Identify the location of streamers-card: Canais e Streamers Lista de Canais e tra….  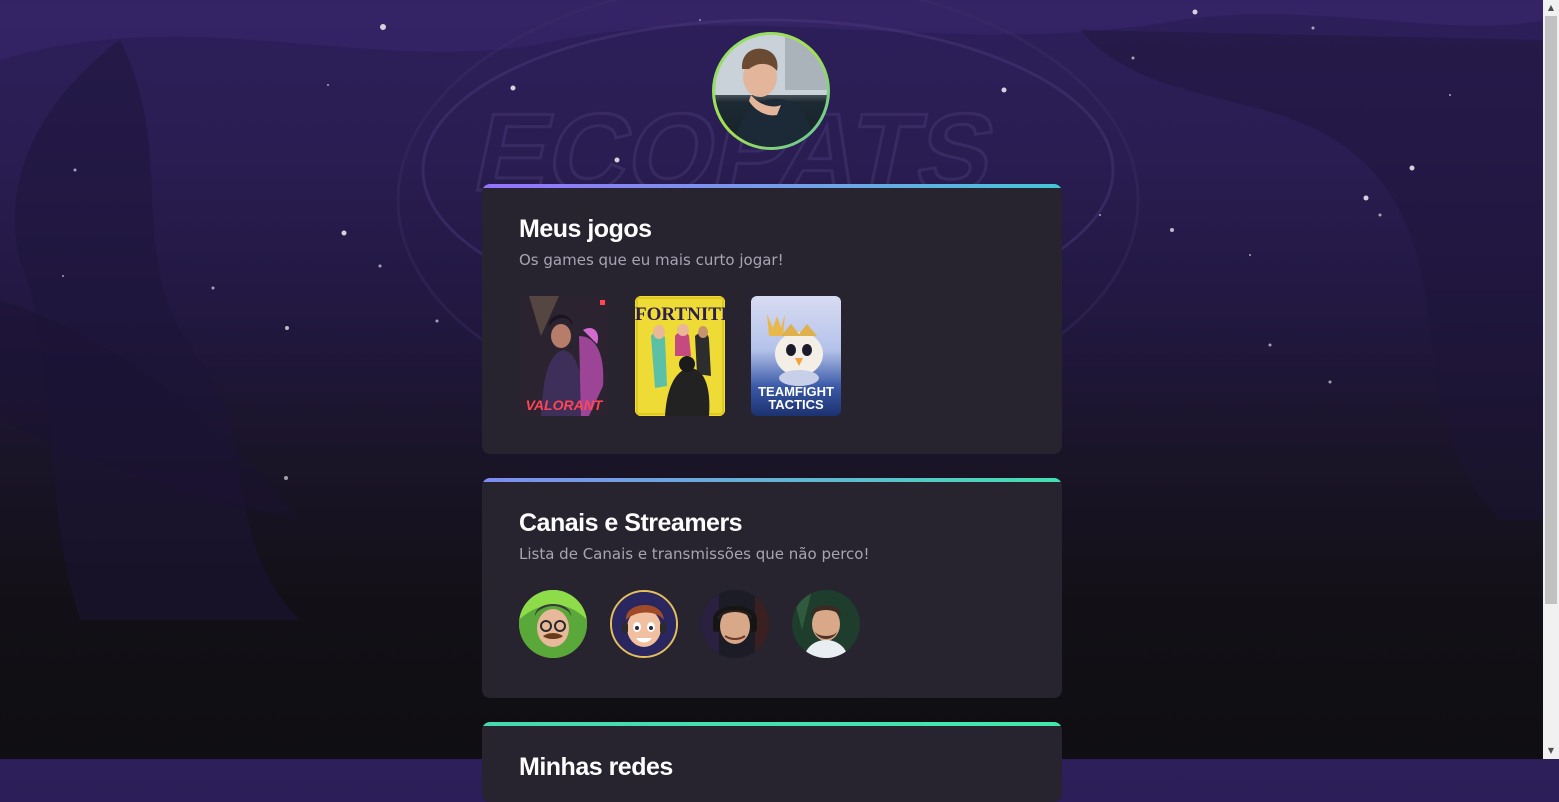
(772, 588).